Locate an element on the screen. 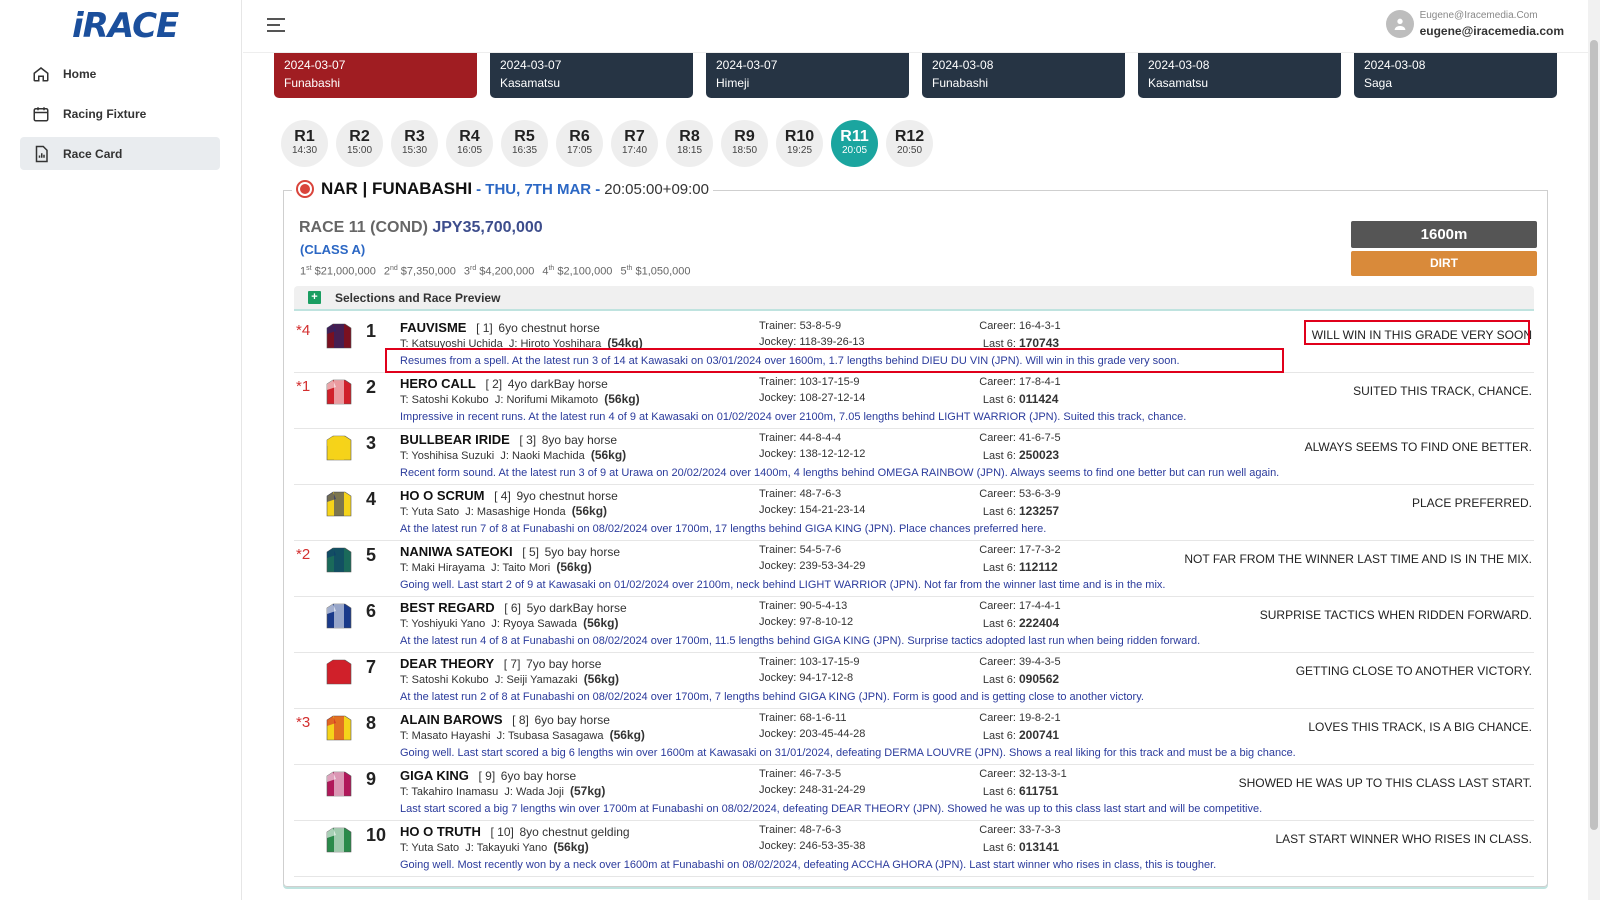 This screenshot has width=1600, height=900. horse-name: HERO CALL is located at coordinates (438, 383).